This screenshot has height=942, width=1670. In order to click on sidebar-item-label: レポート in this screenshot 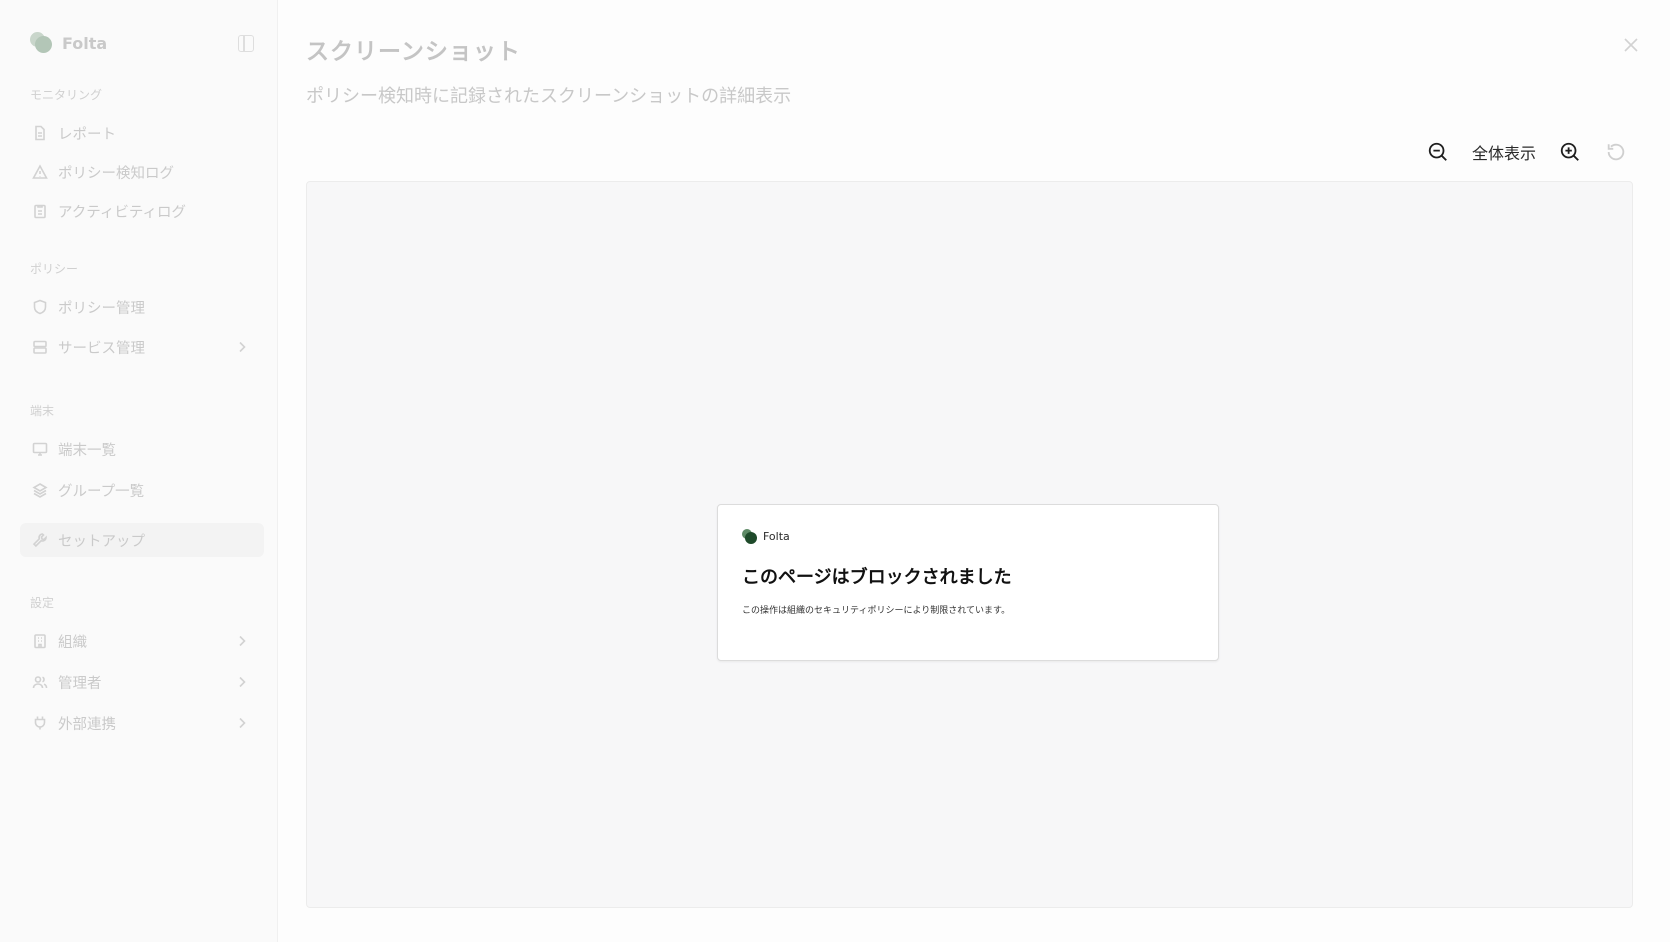, I will do `click(87, 134)`.